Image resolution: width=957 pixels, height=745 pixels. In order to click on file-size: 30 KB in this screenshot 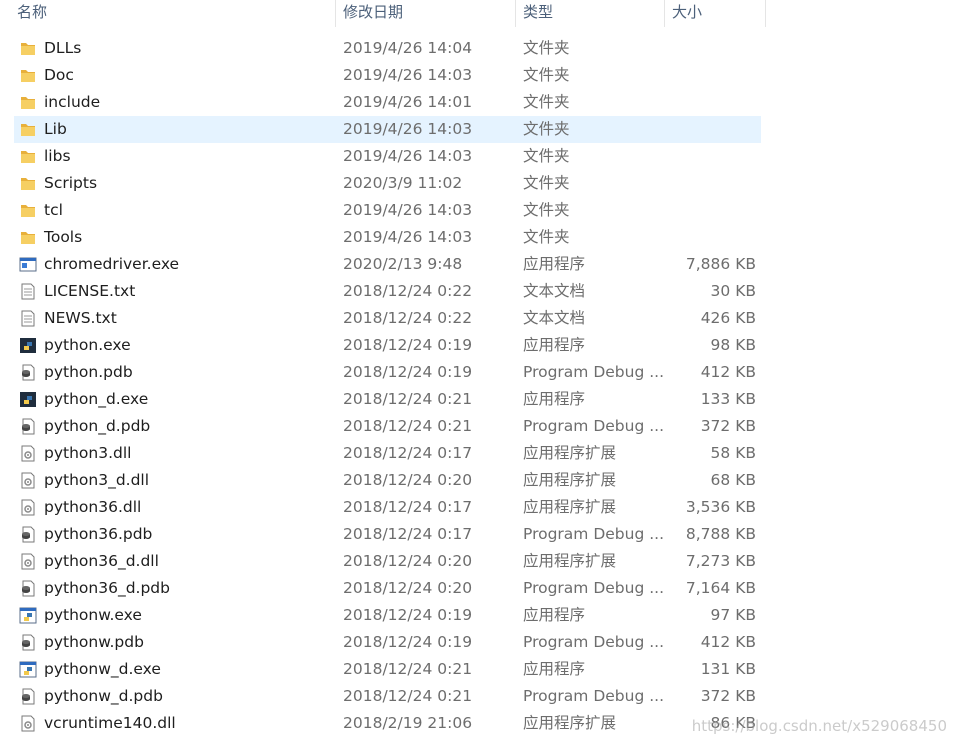, I will do `click(733, 291)`.